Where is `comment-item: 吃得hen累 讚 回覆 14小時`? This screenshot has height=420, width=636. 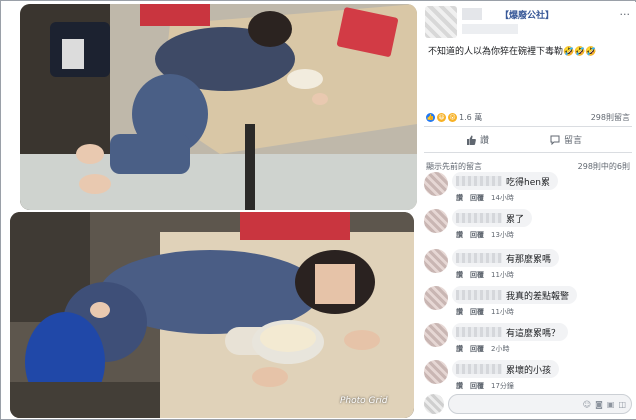 comment-item: 吃得hen累 讚 回覆 14小時 is located at coordinates (528, 190).